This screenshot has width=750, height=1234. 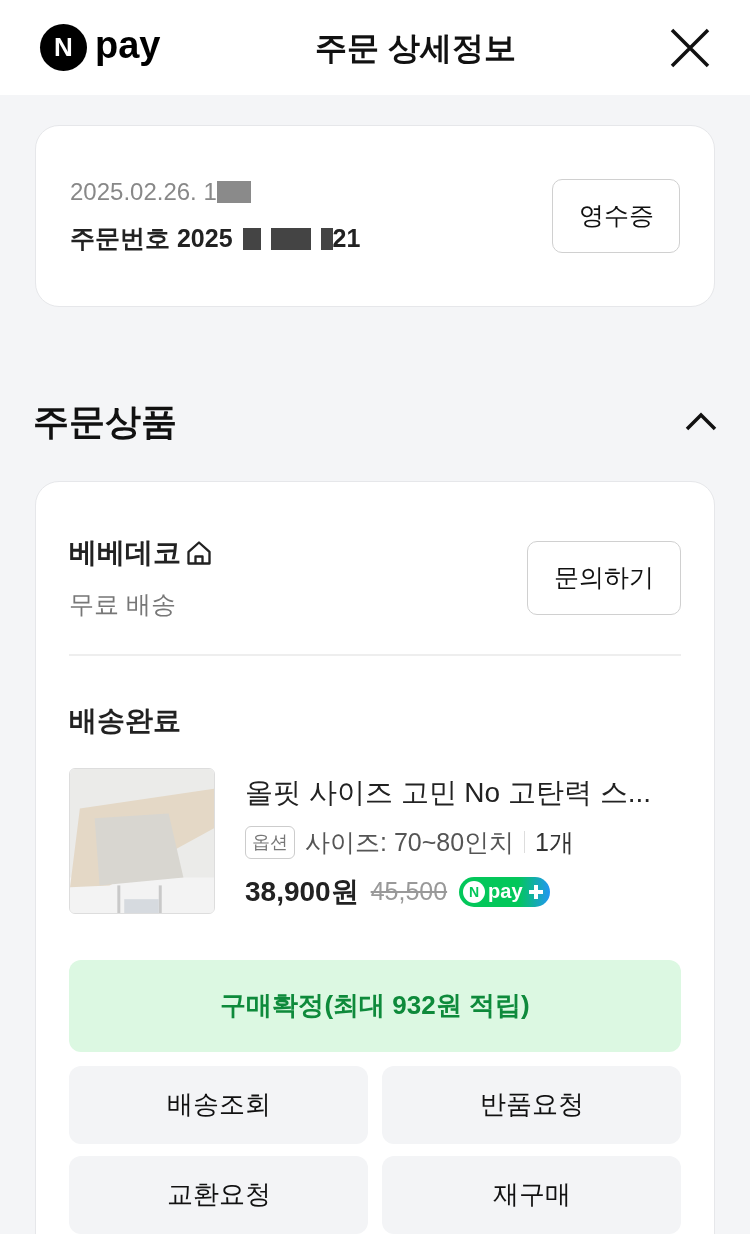 What do you see at coordinates (690, 47) in the screenshot?
I see `close-icon` at bounding box center [690, 47].